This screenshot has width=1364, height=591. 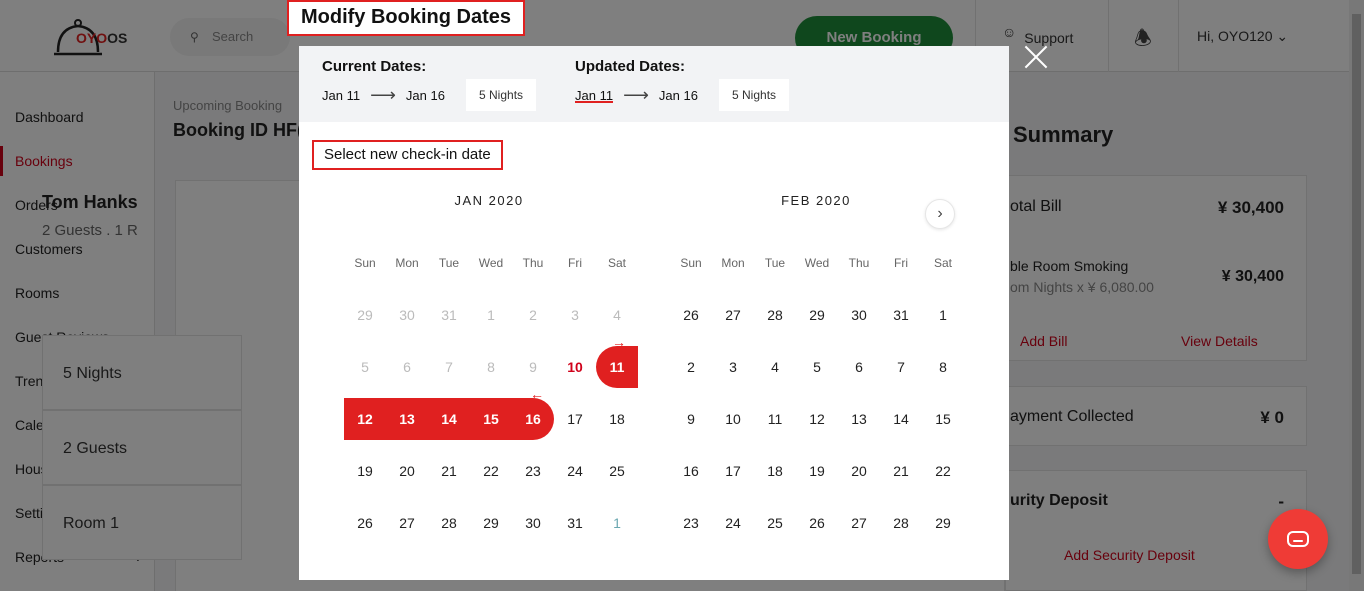 What do you see at coordinates (501, 95) in the screenshot?
I see `current-nights-badge: 5 Nights` at bounding box center [501, 95].